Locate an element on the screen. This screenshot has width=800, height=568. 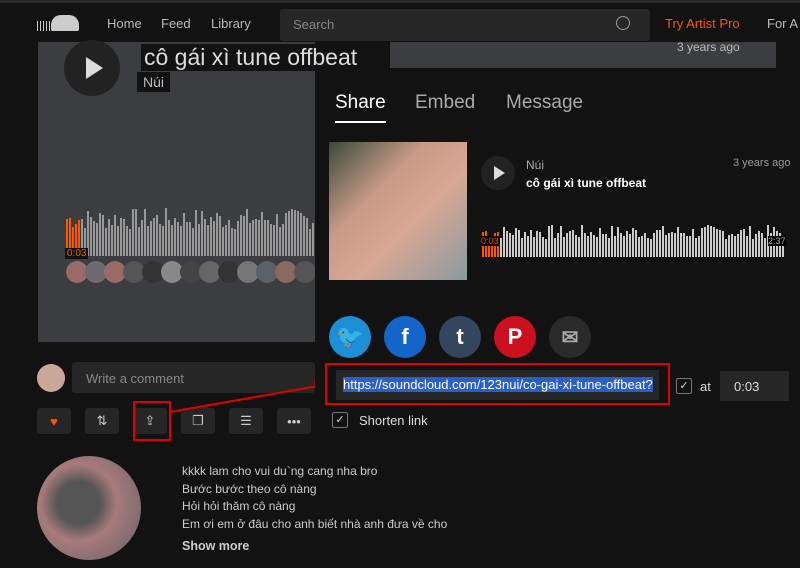
description-line: Bước bước theo cô nàng is located at coordinates (249, 488).